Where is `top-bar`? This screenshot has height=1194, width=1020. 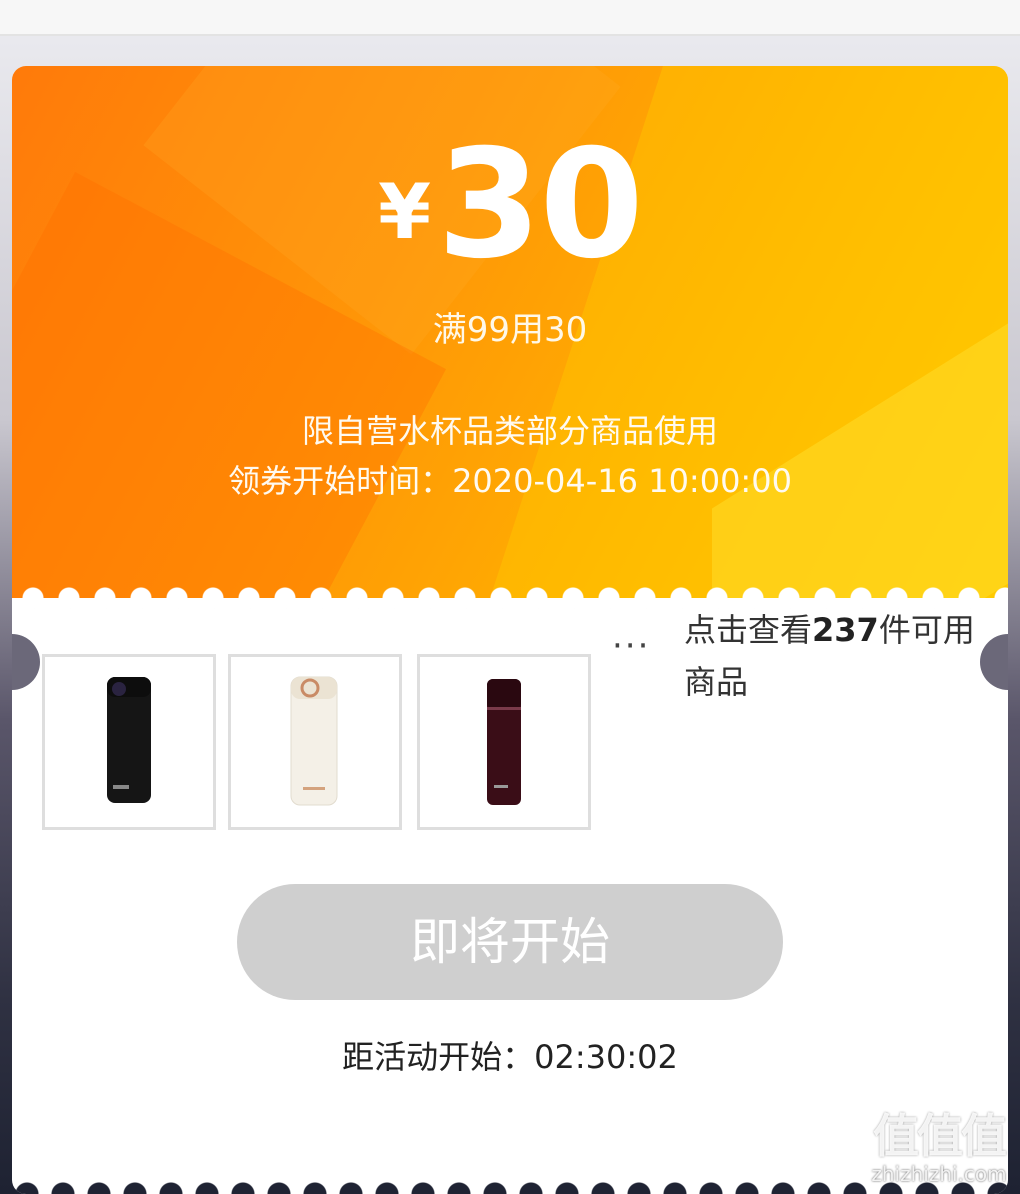
top-bar is located at coordinates (510, 18).